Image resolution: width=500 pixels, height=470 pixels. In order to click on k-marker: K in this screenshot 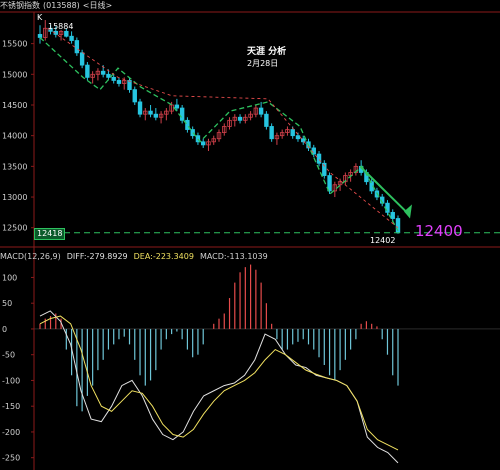, I will do `click(40, 17)`.